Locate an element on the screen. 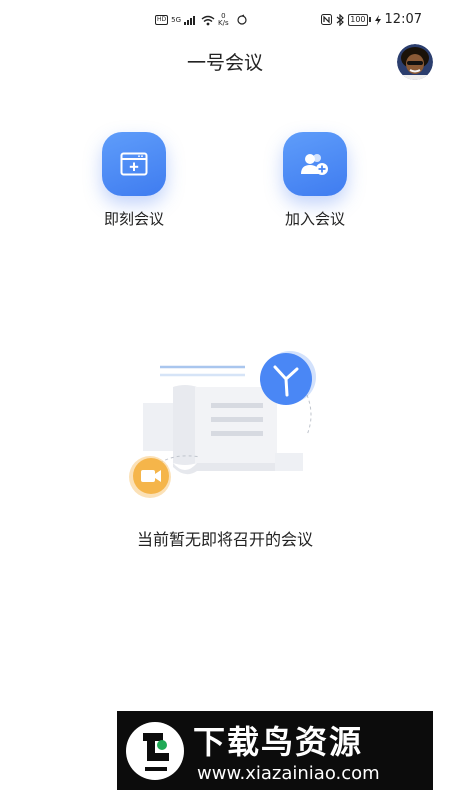  avatar is located at coordinates (415, 62).